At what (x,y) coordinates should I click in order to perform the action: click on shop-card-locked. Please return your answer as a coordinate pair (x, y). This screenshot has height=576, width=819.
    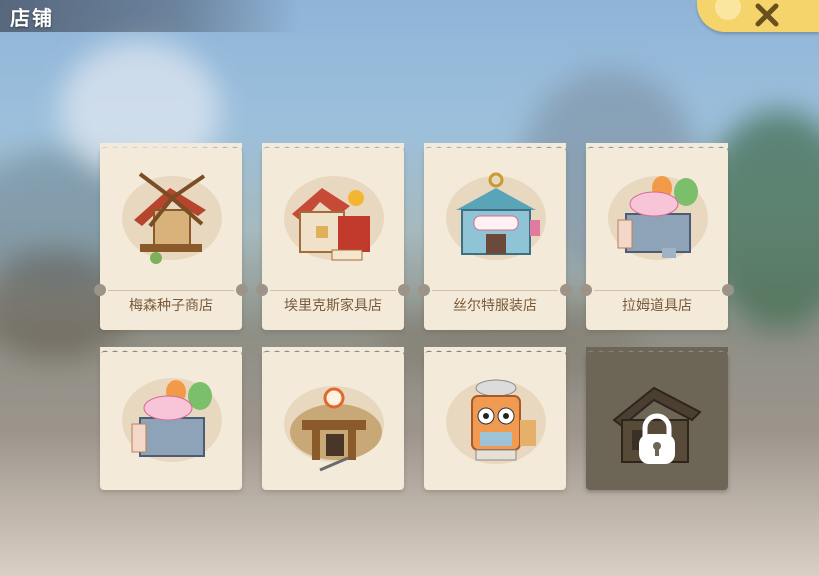
    Looking at the image, I should click on (657, 418).